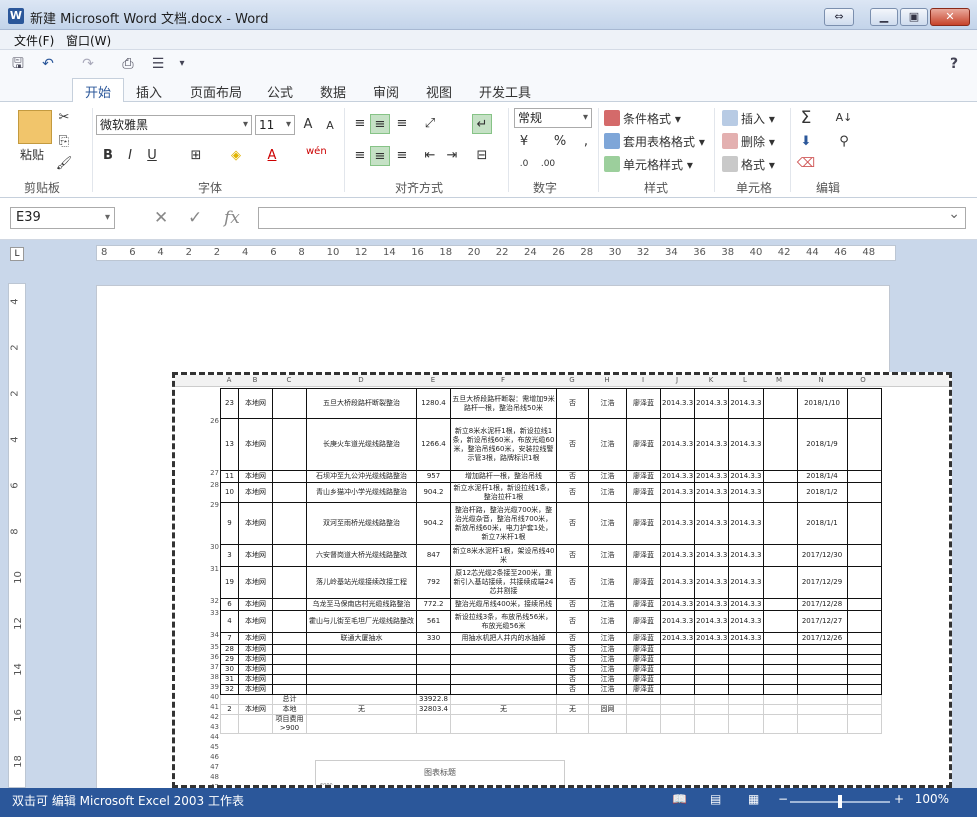 The width and height of the screenshot is (977, 817). Describe the element at coordinates (289, 380) in the screenshot. I see `column-header: C` at that location.